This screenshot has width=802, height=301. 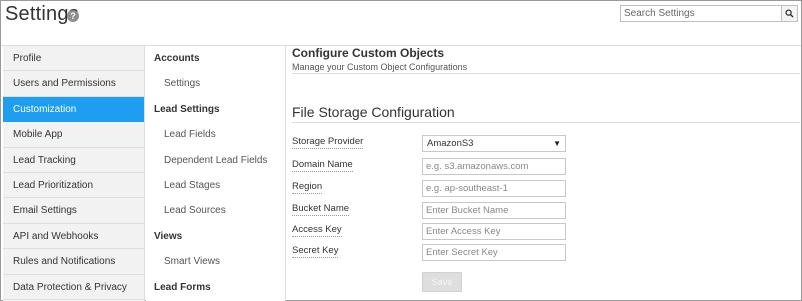 I want to click on subnav-section-lead-forms: Lead Forms, so click(x=182, y=287).